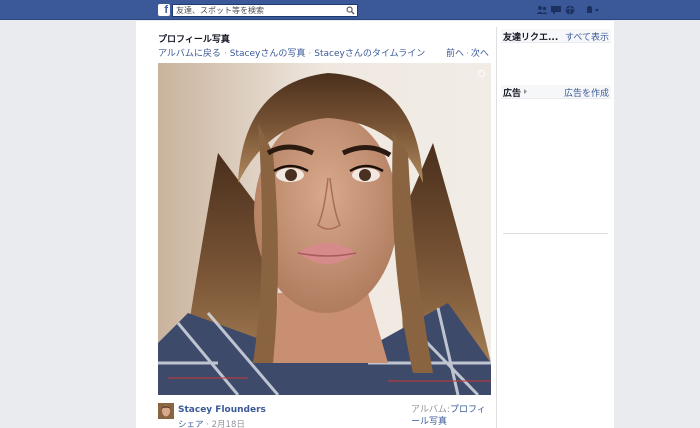  Describe the element at coordinates (555, 233) in the screenshot. I see `sidebar-divider` at that location.